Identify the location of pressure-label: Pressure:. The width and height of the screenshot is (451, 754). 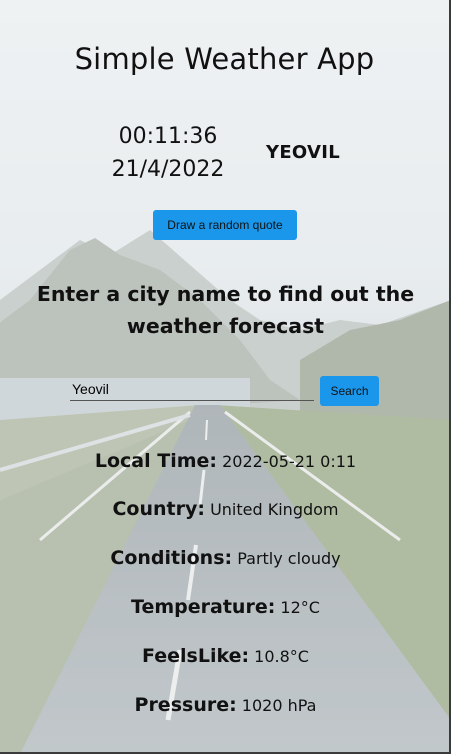
(185, 705).